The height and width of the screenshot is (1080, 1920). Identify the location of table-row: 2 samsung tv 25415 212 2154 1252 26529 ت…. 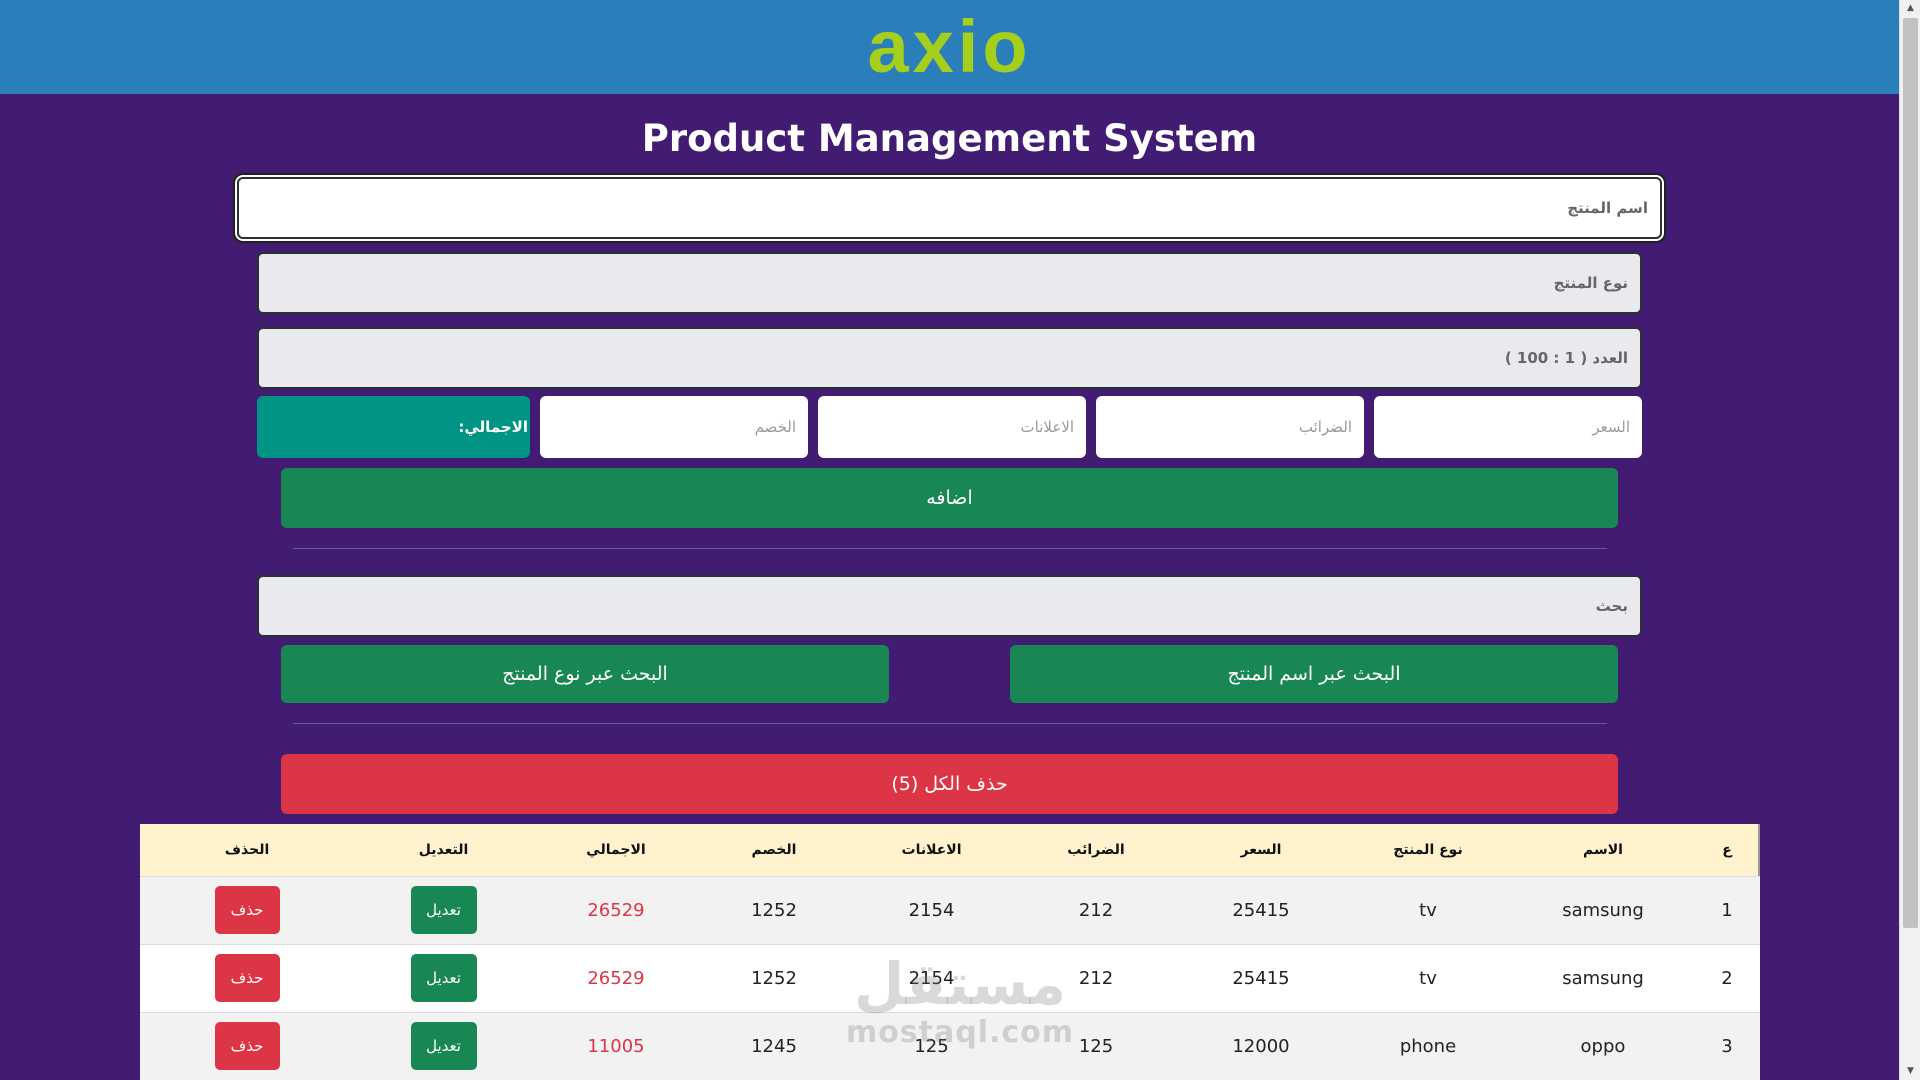
(950, 978).